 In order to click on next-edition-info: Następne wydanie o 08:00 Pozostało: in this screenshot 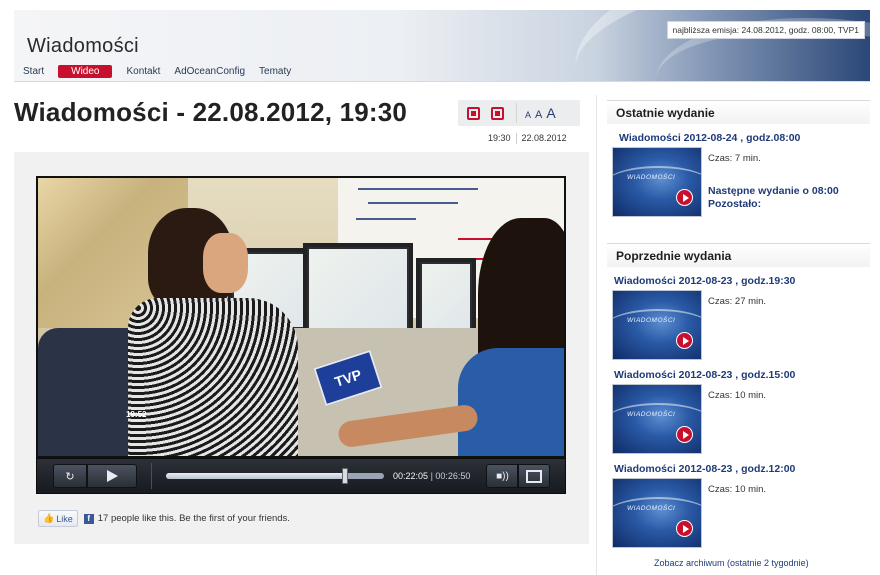, I will do `click(773, 198)`.